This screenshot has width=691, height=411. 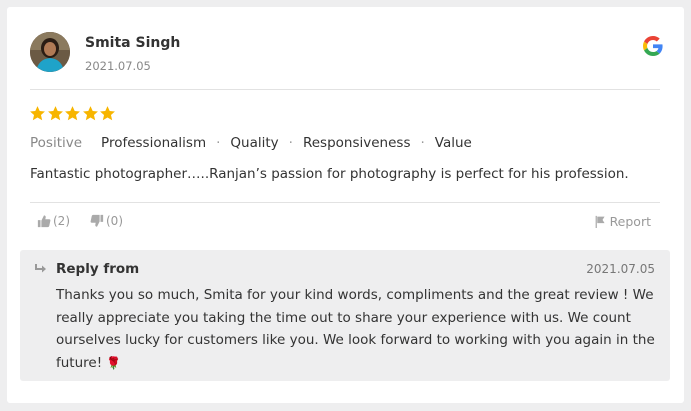 I want to click on avatar, so click(x=50, y=52).